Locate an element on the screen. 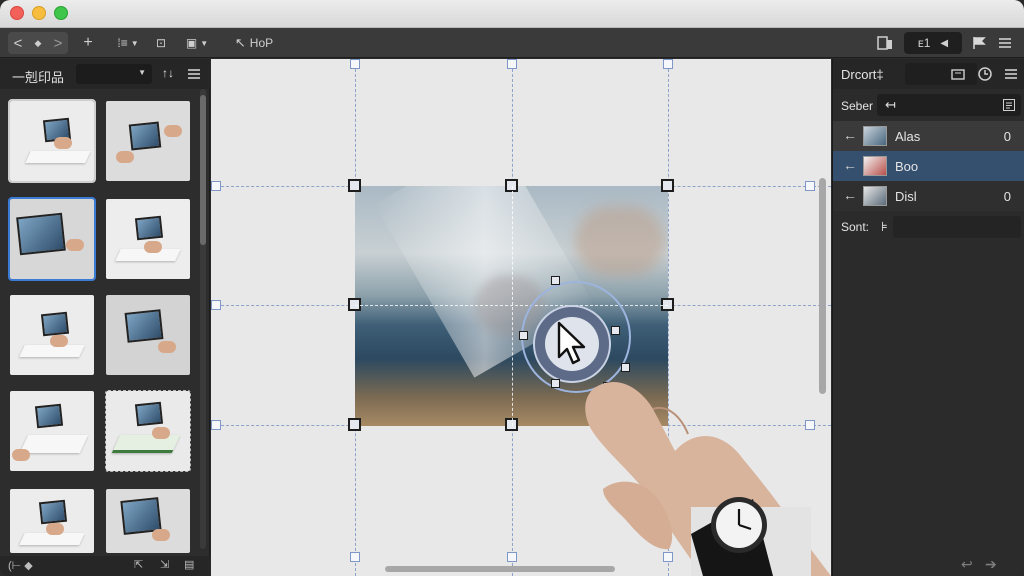 The width and height of the screenshot is (1024, 576). layer-label: Alas is located at coordinates (908, 136).